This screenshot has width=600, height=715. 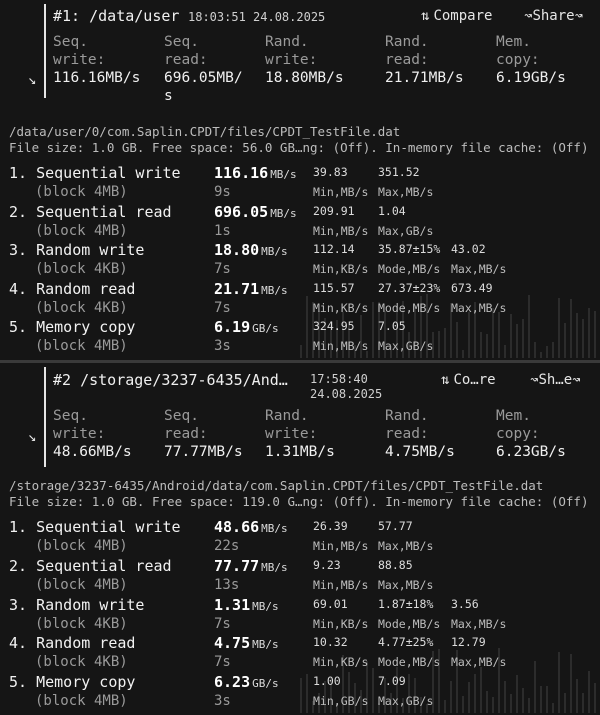 I want to click on stat-mode: 35.87±15%, so click(x=409, y=249).